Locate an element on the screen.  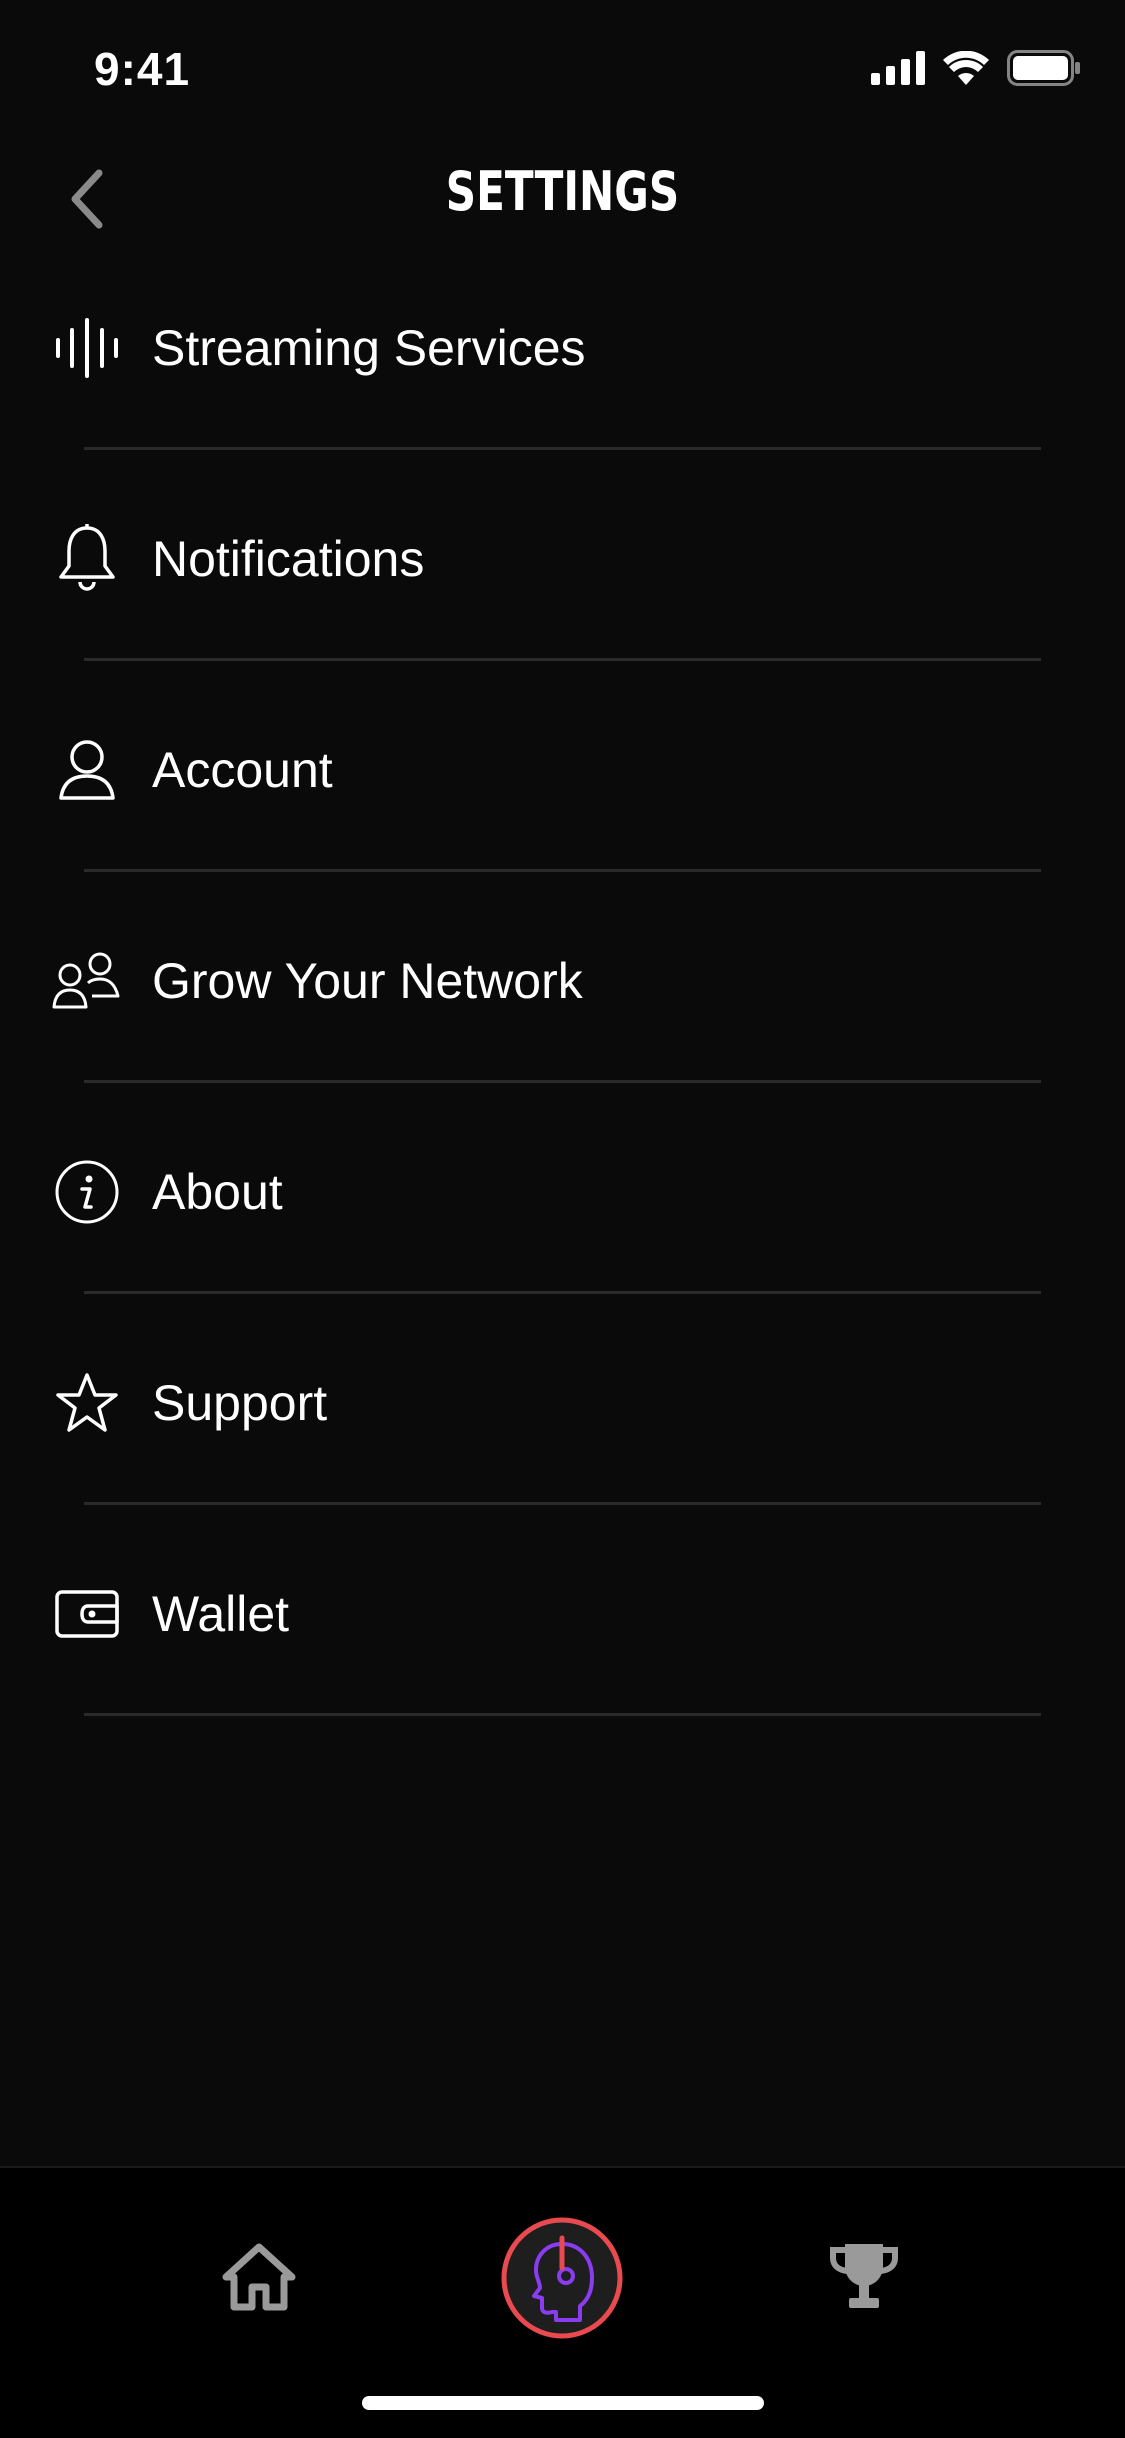
settings-item-label: Streaming Services is located at coordinates (369, 348).